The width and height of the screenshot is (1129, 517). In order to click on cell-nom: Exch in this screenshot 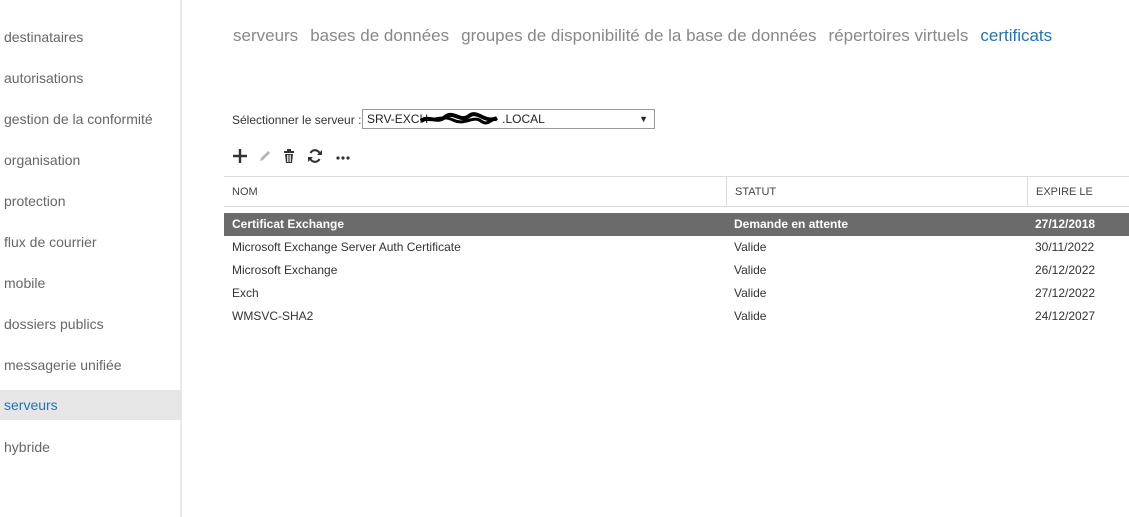, I will do `click(245, 293)`.